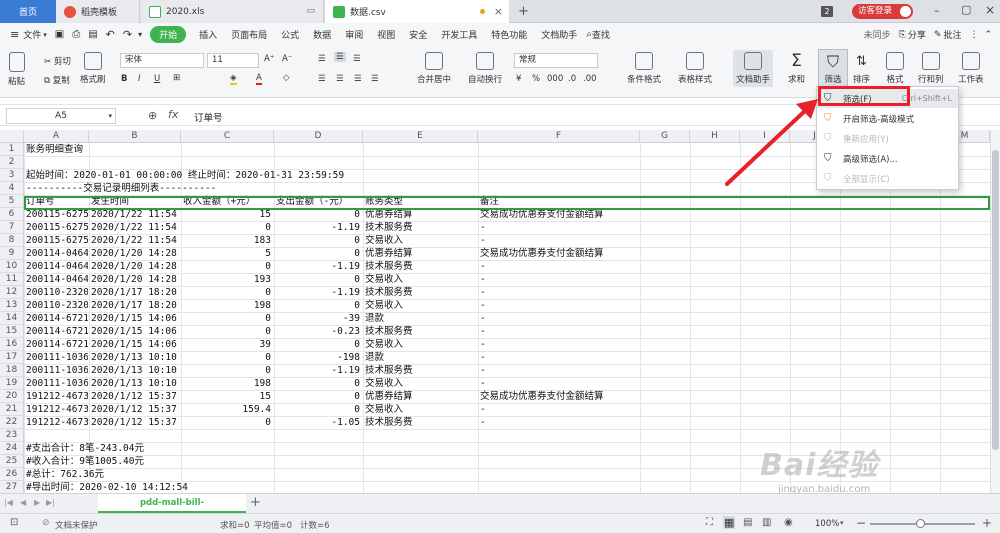  I want to click on row-header: 3, so click(12, 175).